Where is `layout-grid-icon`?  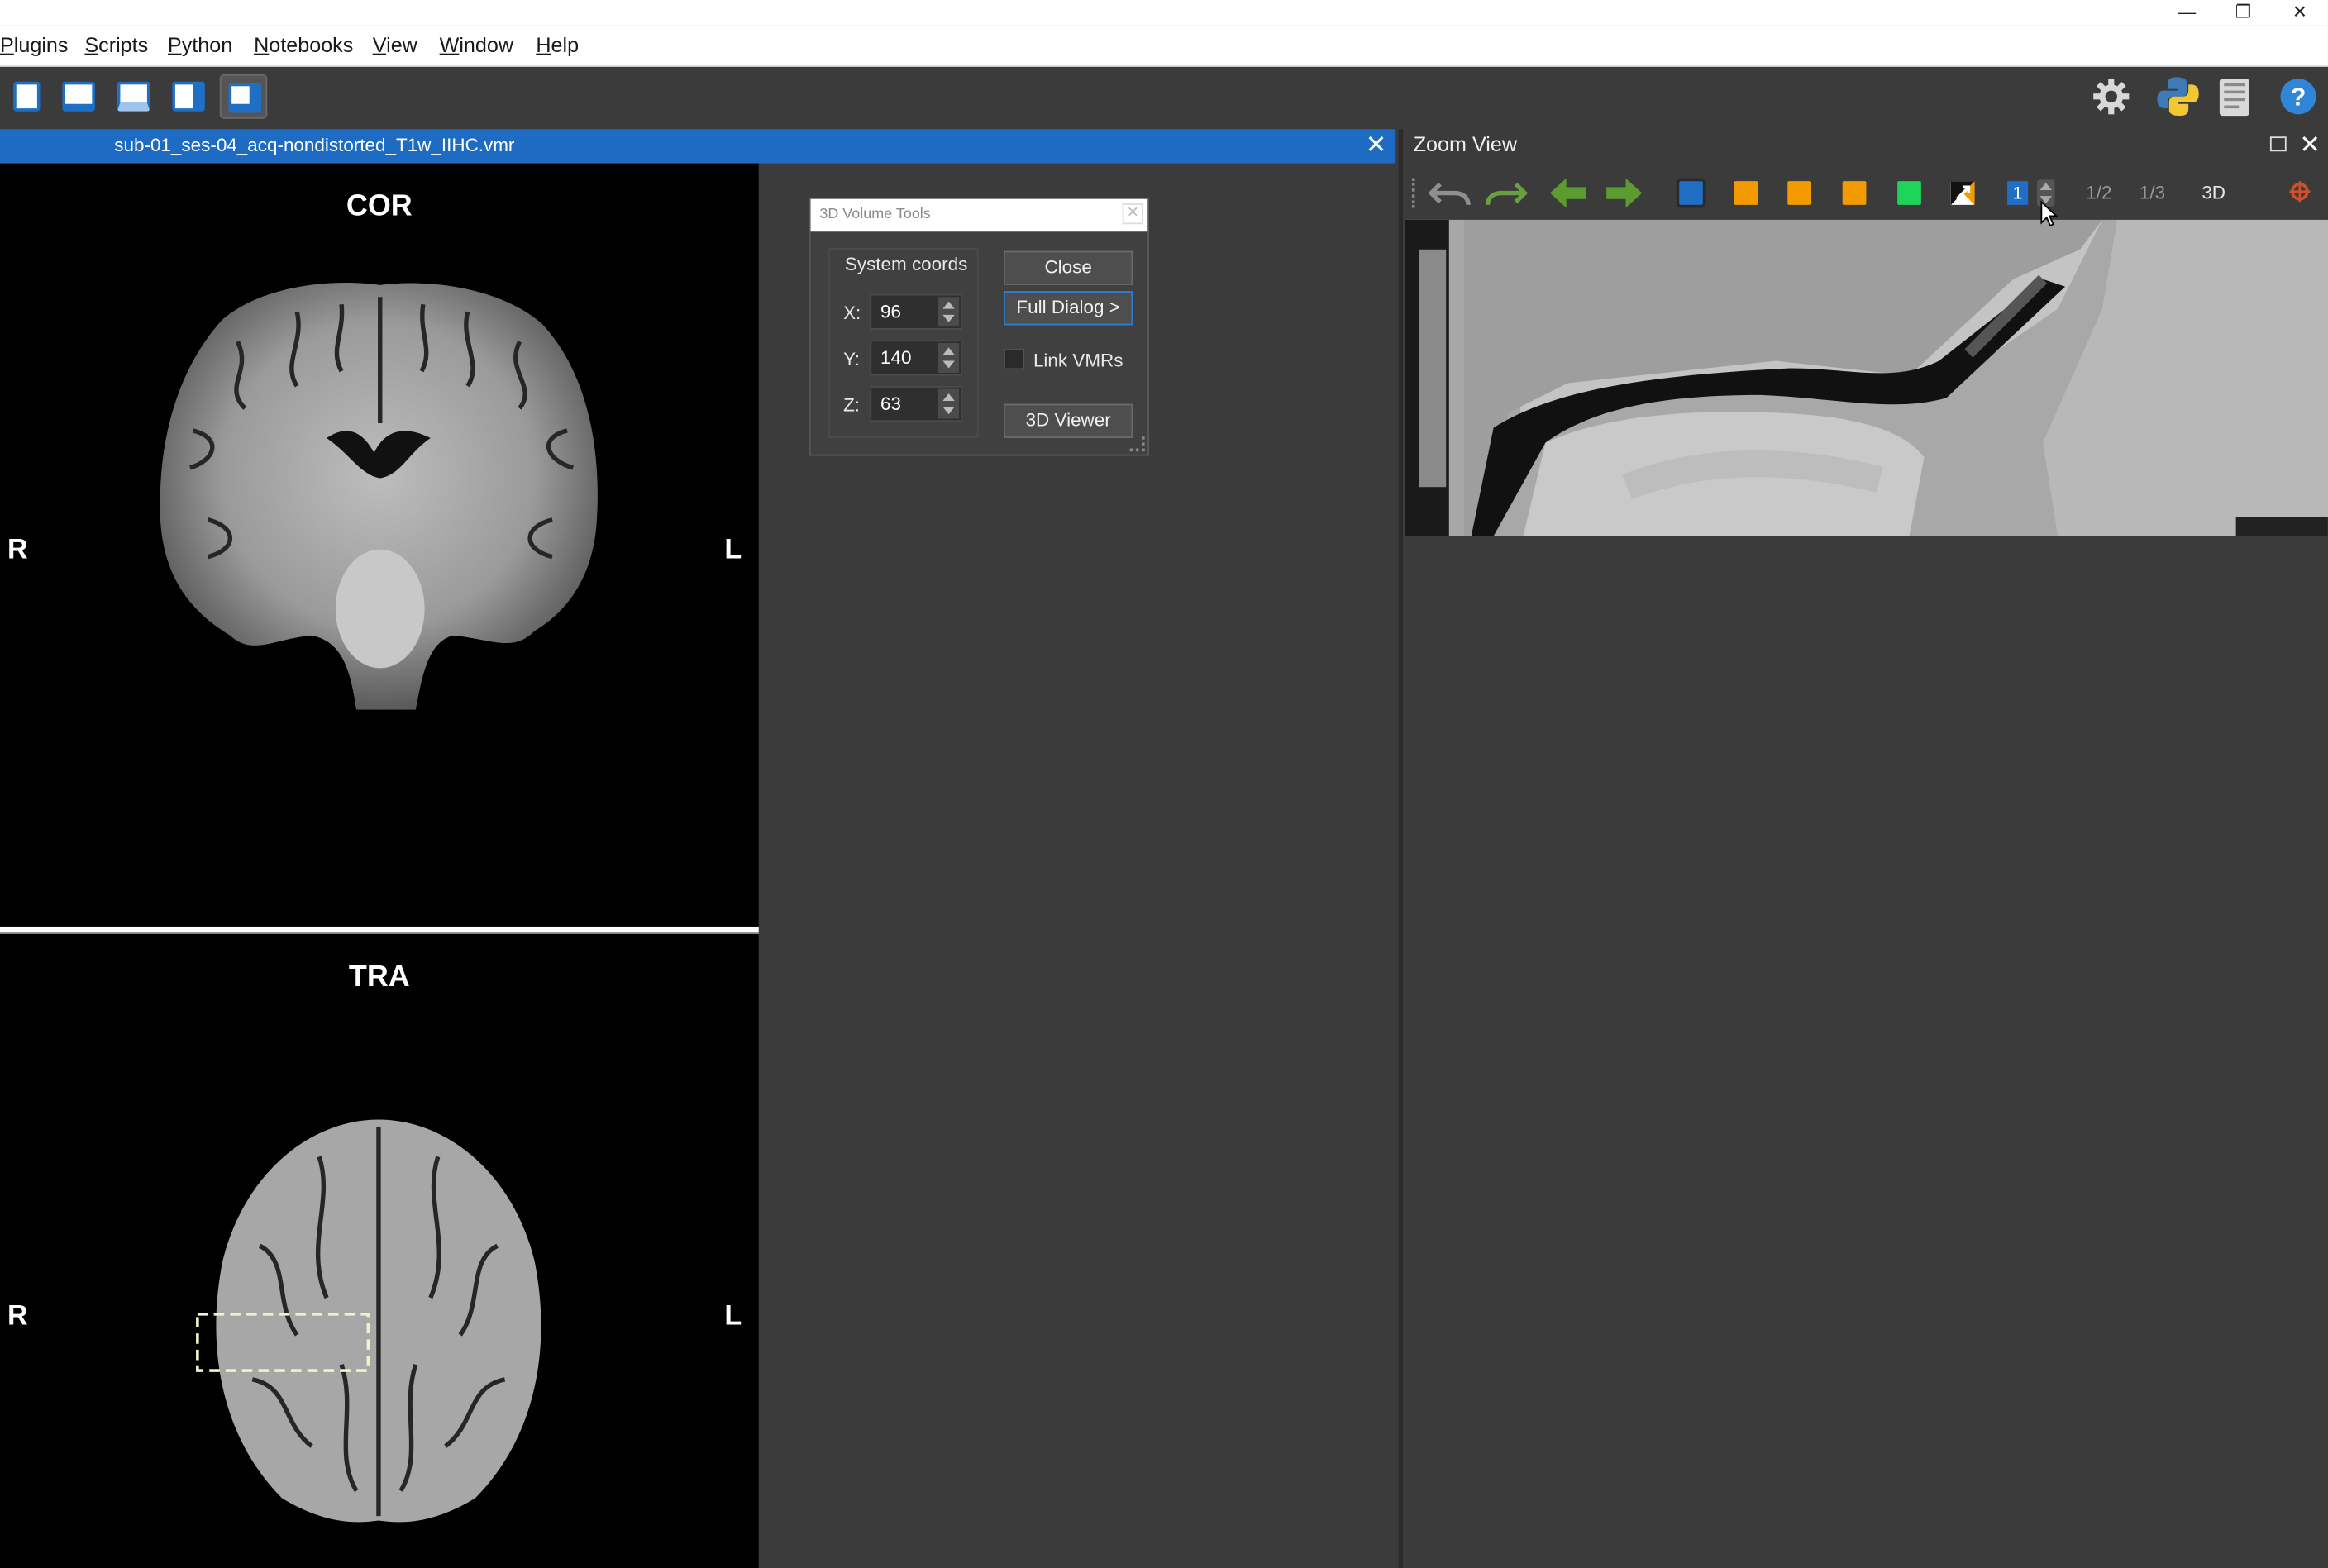 layout-grid-icon is located at coordinates (245, 98).